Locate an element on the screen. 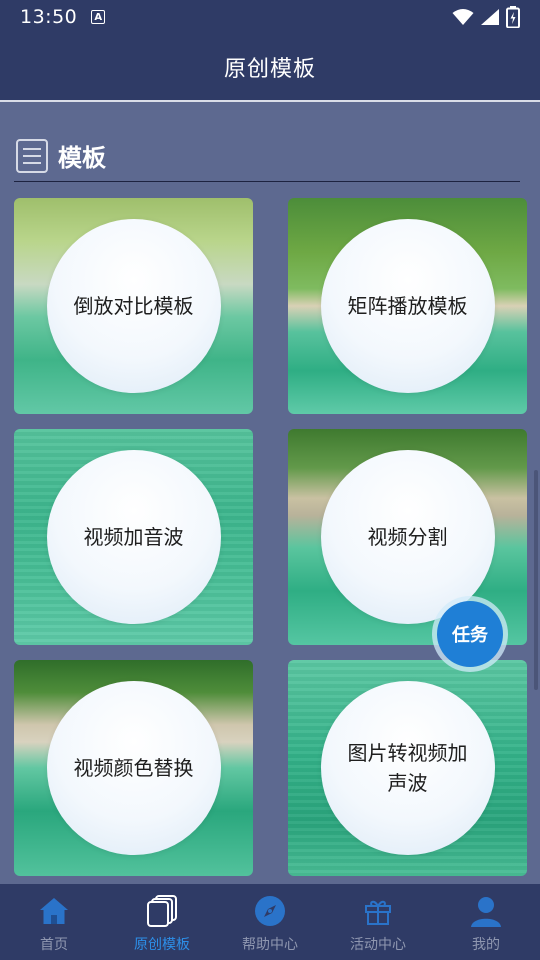 The height and width of the screenshot is (960, 540). template-card-image-to-video: 图片转视频加声波 is located at coordinates (407, 768).